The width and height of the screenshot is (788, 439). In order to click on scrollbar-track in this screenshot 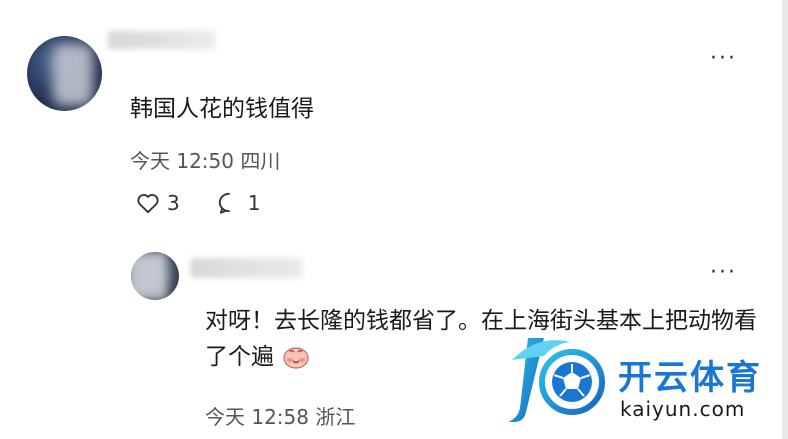, I will do `click(785, 219)`.